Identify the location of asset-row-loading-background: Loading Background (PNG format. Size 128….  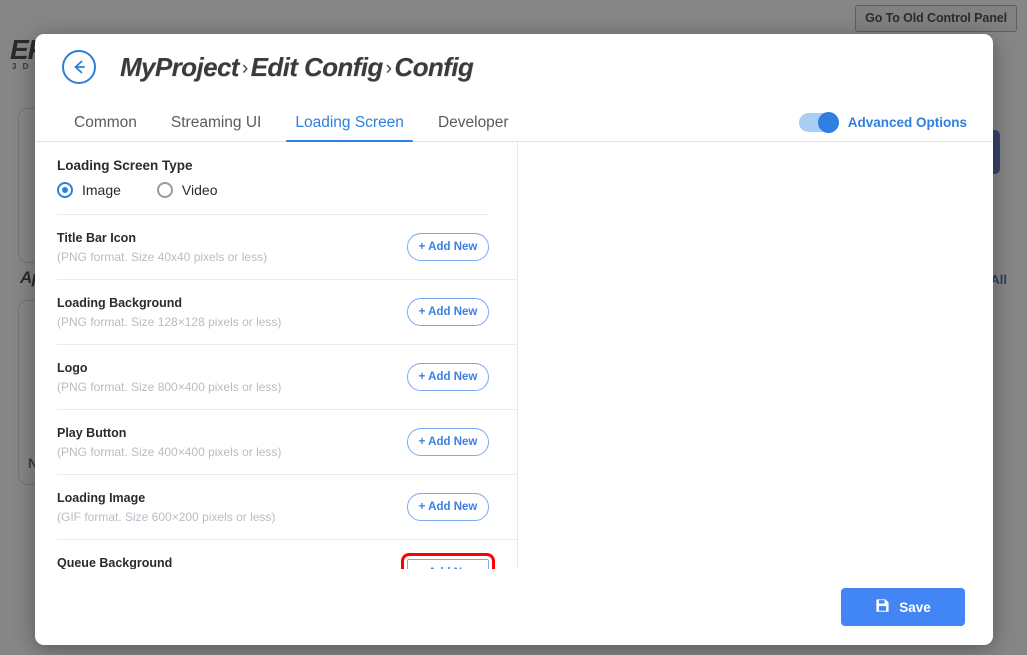
(287, 312).